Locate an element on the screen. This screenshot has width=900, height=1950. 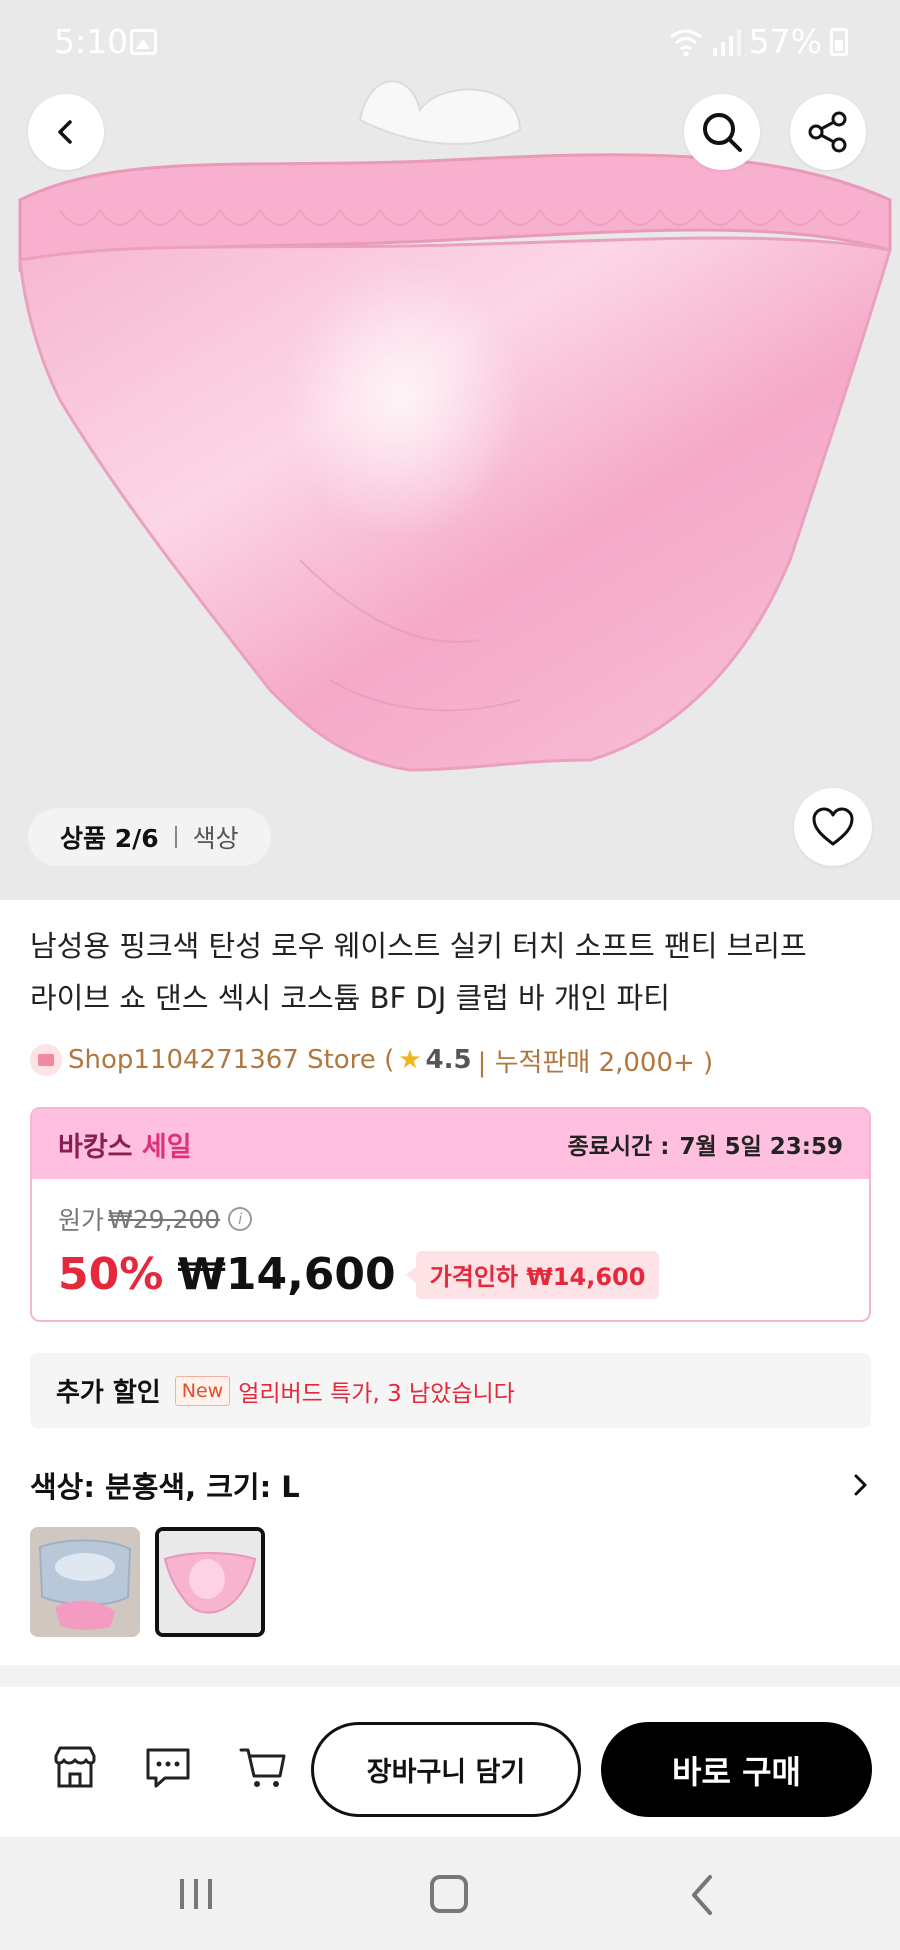
status-bar: 5:10 57% is located at coordinates (450, 43).